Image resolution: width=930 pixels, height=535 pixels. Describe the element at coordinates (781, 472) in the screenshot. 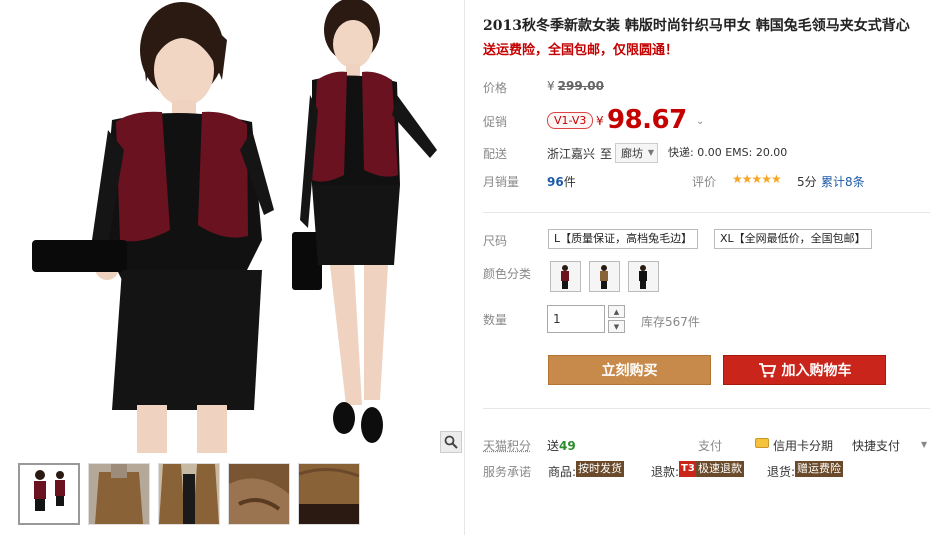

I see `return-label: 退货:` at that location.